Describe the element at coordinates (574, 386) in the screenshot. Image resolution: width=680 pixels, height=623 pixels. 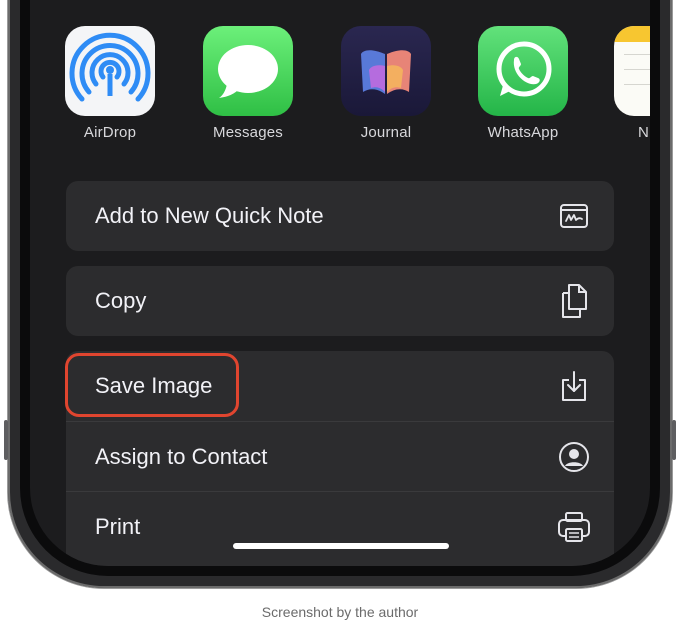
I see `save-image-icon` at that location.